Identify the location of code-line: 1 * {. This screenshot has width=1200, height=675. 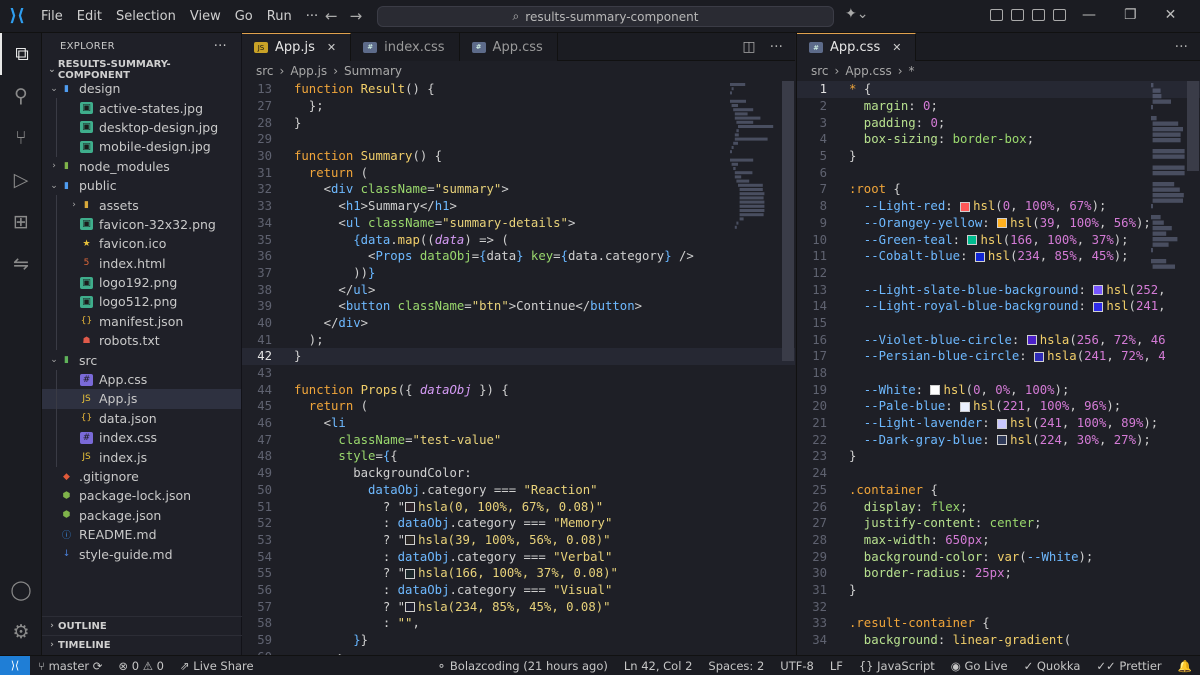
(998, 89).